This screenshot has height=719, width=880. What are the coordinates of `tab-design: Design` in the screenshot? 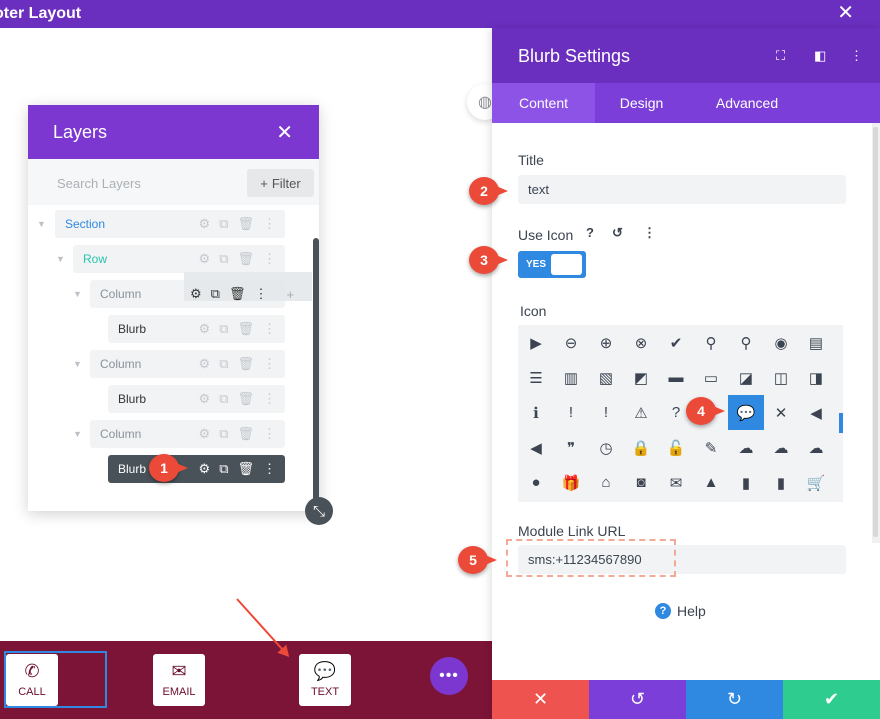 It's located at (641, 103).